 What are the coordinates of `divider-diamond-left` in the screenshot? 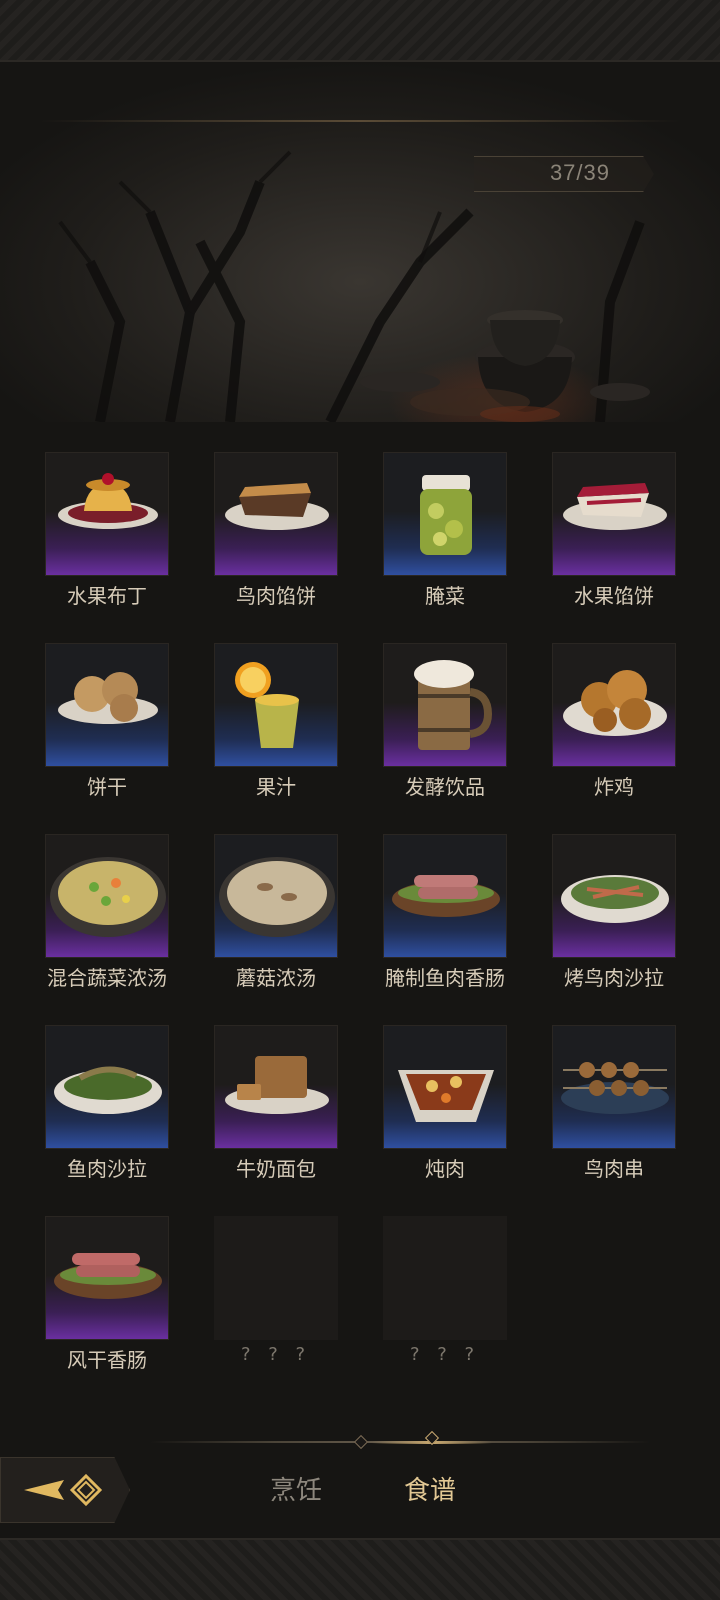 It's located at (361, 1442).